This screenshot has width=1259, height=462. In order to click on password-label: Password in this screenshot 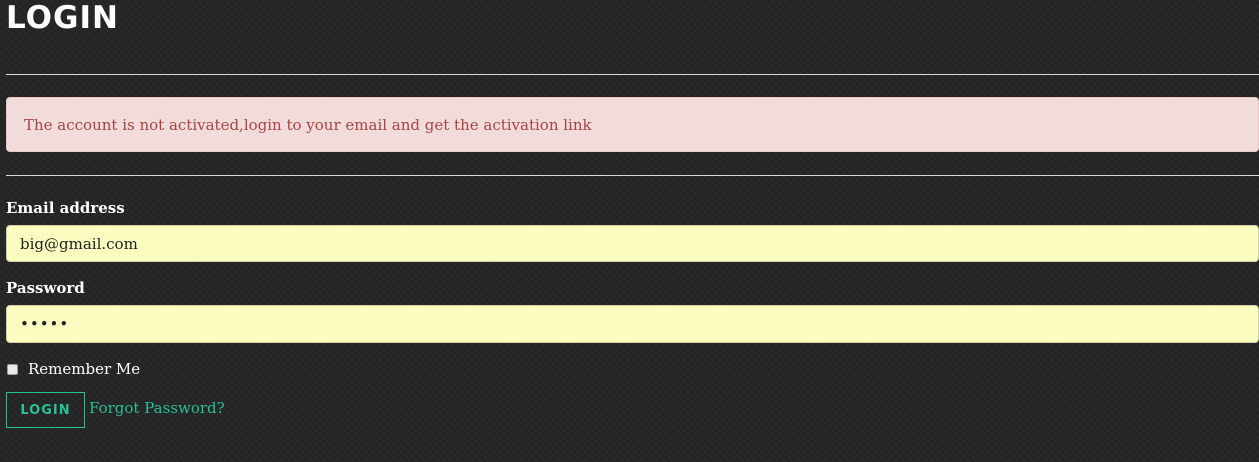, I will do `click(45, 288)`.